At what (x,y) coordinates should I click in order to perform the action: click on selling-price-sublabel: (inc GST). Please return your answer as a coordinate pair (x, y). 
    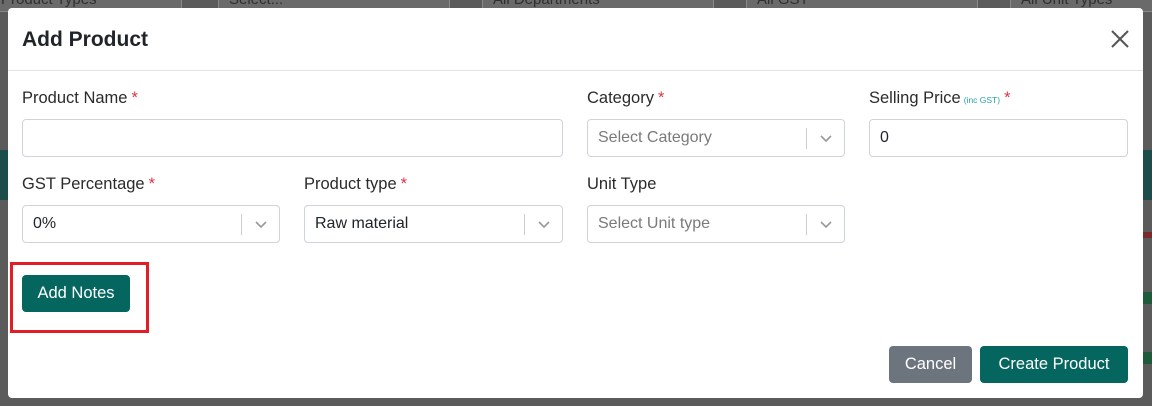
    Looking at the image, I should click on (982, 100).